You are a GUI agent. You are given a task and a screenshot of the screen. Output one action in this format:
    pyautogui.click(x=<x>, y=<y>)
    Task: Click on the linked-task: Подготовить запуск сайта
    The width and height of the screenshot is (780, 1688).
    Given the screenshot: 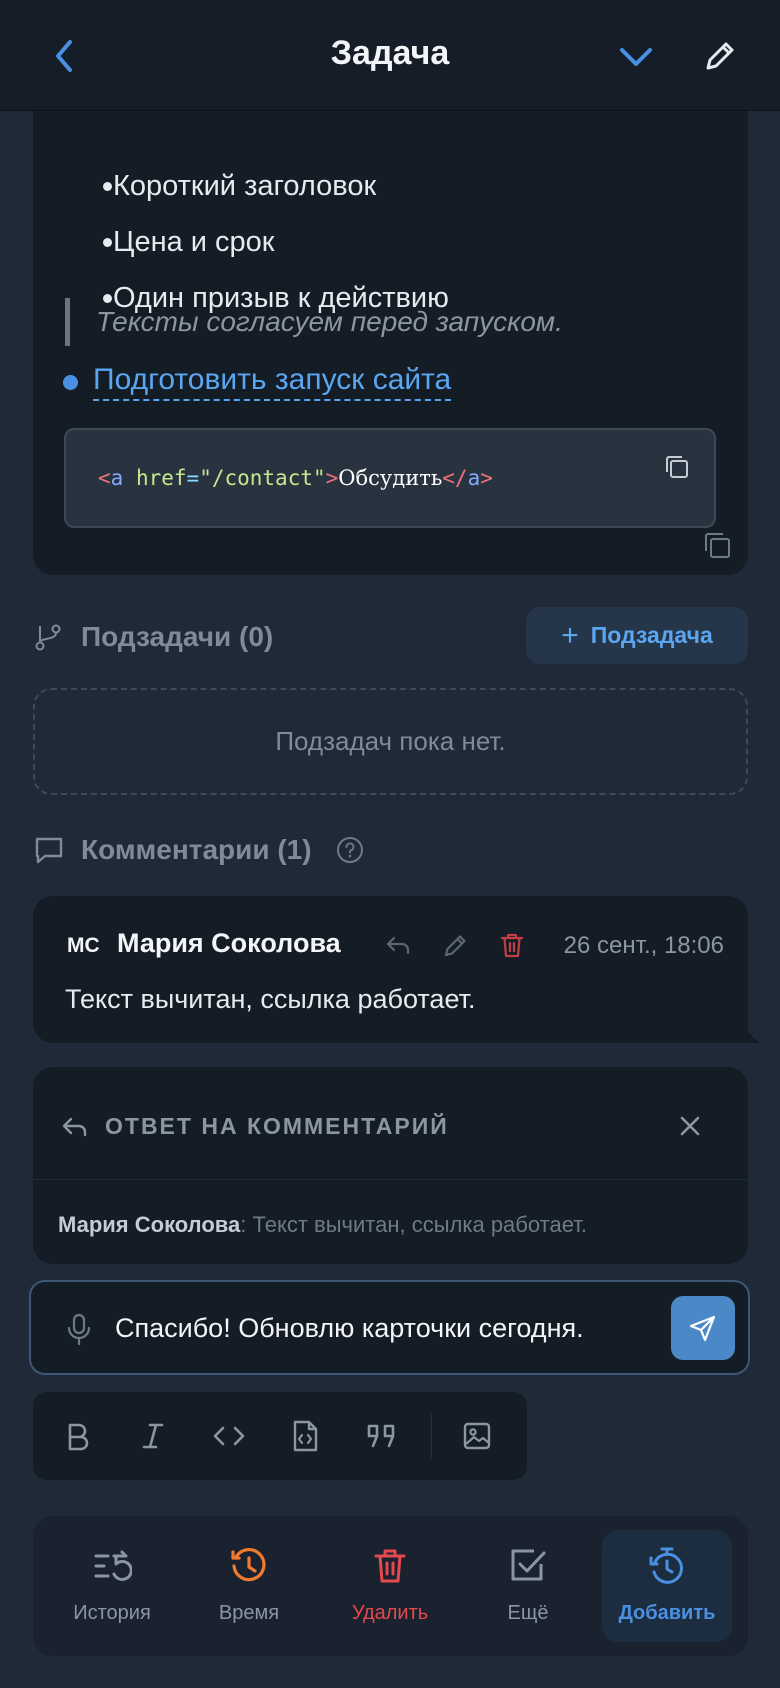 What is the action you would take?
    pyautogui.click(x=257, y=382)
    